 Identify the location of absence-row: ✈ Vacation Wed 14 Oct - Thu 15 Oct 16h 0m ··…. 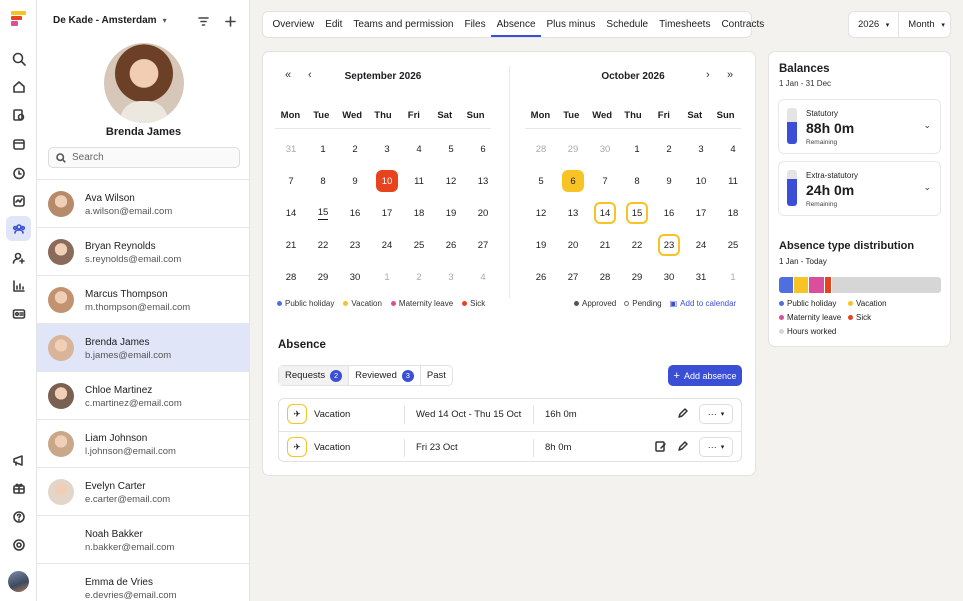
(510, 415).